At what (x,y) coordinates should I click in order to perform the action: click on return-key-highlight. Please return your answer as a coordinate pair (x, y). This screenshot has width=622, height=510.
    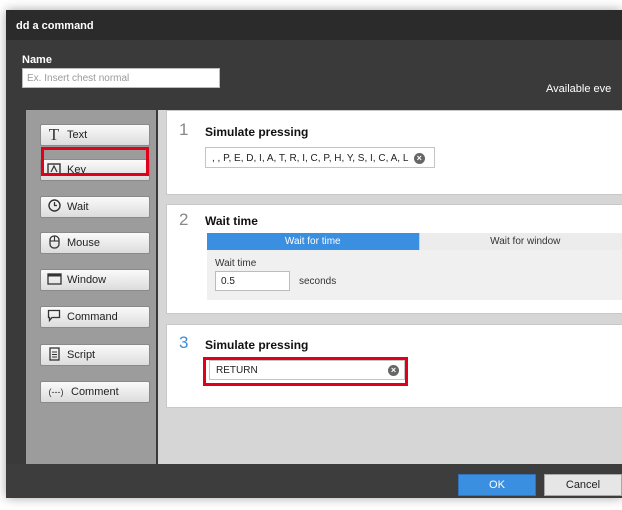
    Looking at the image, I should click on (305, 371).